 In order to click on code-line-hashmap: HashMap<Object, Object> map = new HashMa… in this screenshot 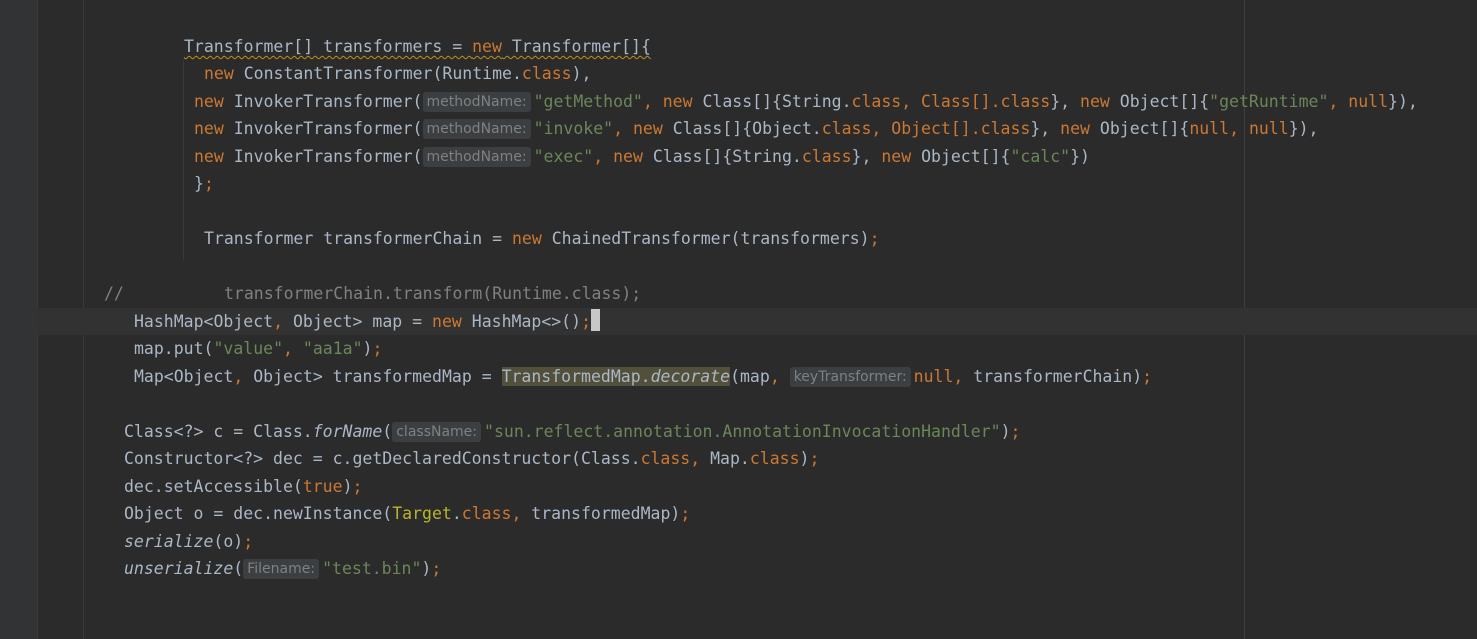, I will do `click(367, 322)`.